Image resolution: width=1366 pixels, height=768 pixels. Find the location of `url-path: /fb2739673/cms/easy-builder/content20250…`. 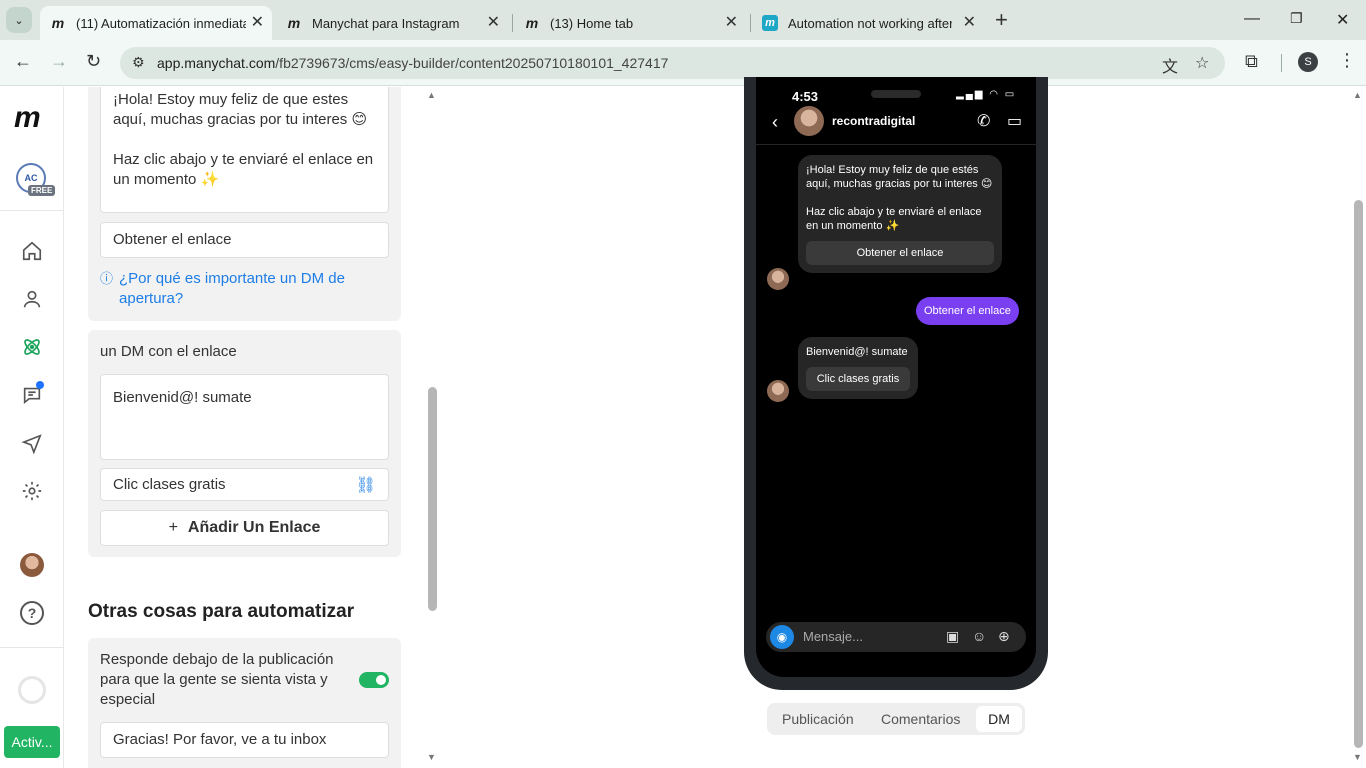

url-path: /fb2739673/cms/easy-builder/content20250… is located at coordinates (472, 63).